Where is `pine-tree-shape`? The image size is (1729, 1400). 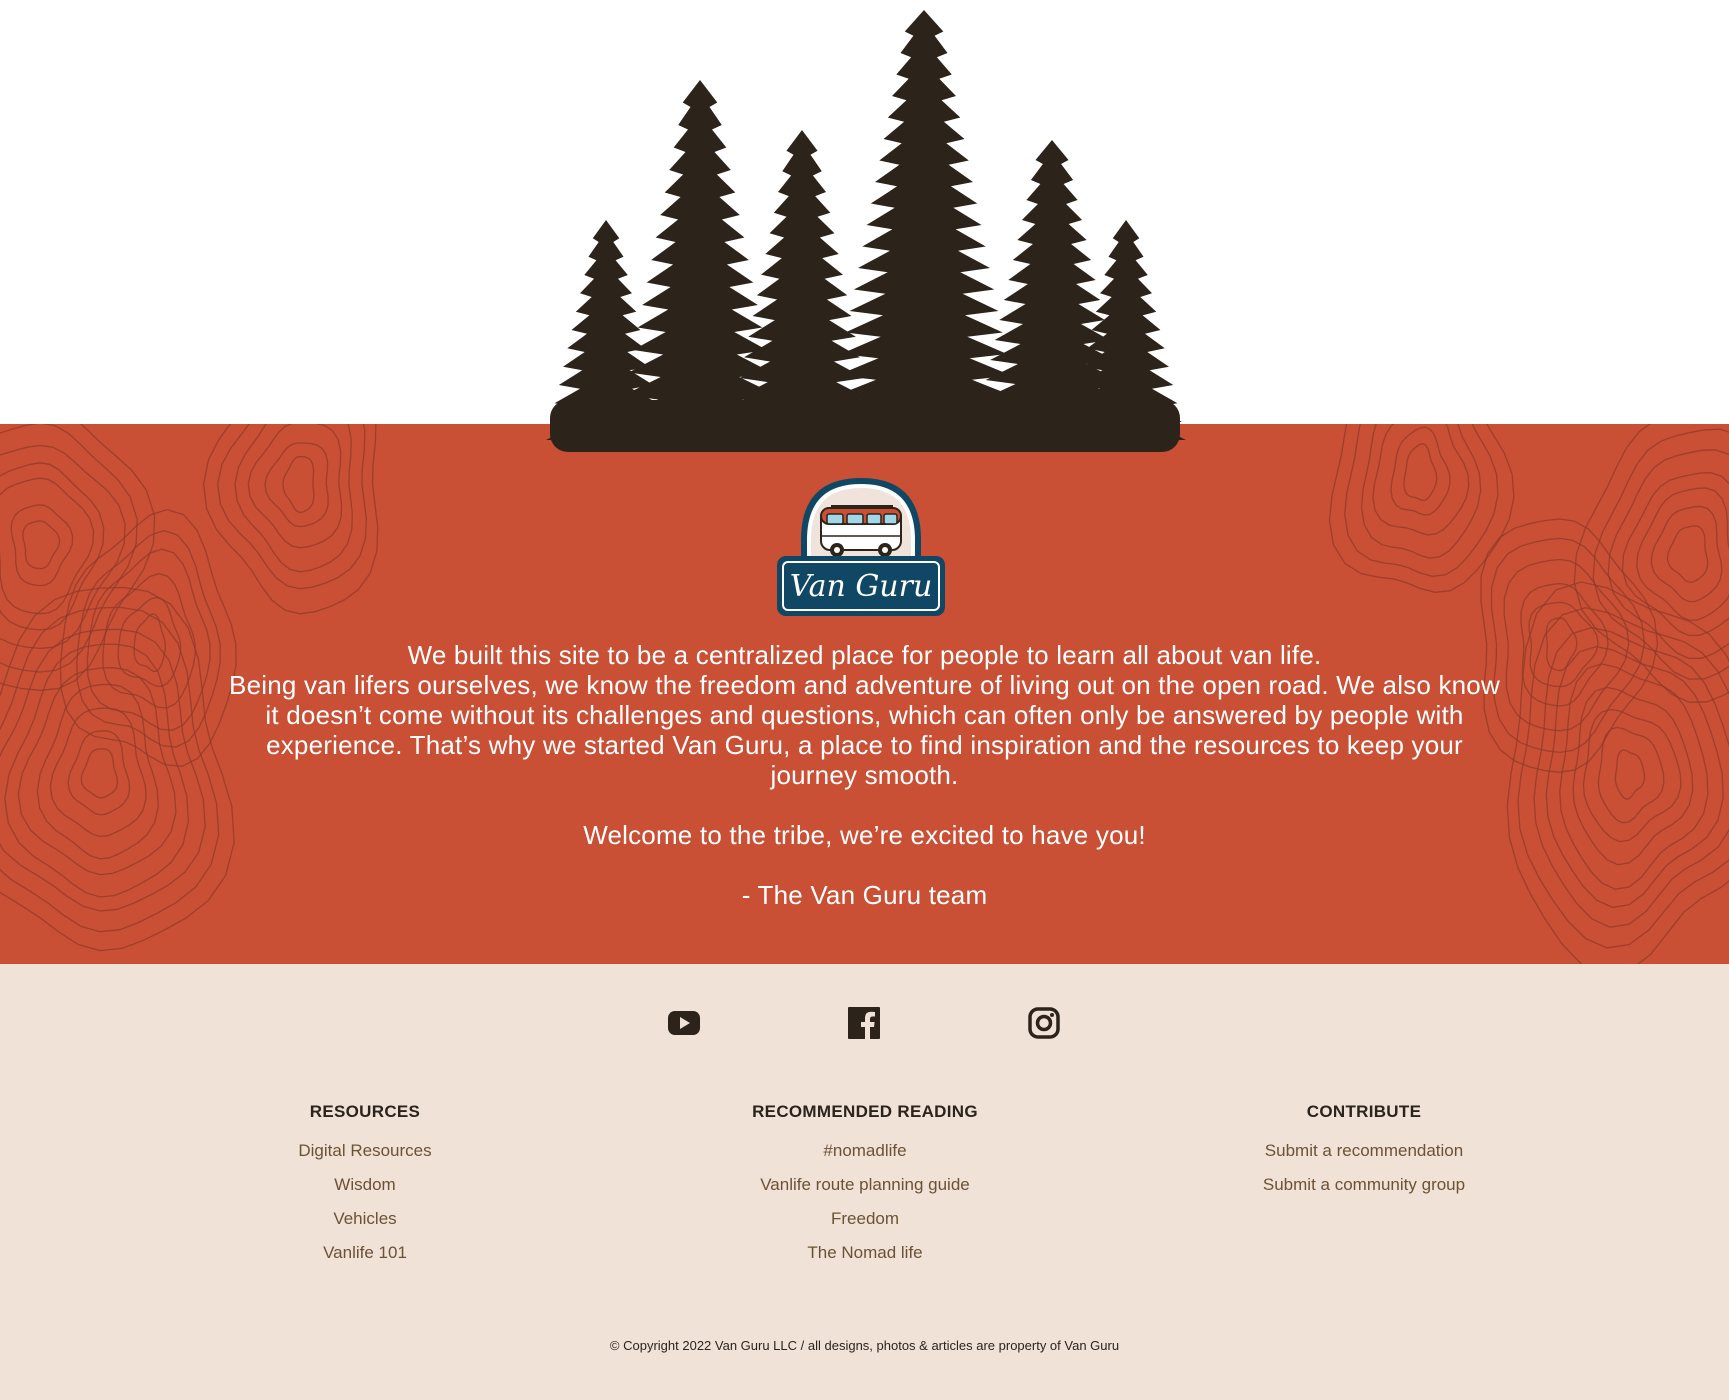
pine-tree-shape is located at coordinates (924, 225).